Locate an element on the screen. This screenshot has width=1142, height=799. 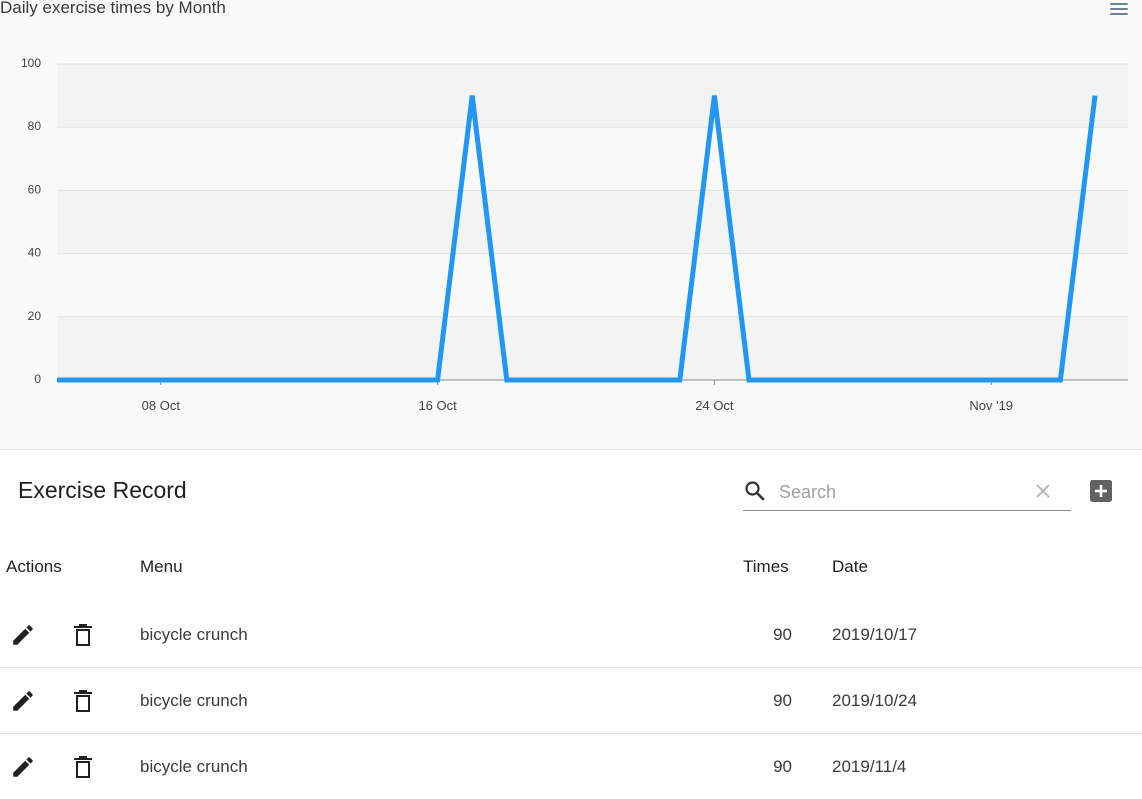
table-row: bicycle crunch 90 2019/11/4 is located at coordinates (571, 766).